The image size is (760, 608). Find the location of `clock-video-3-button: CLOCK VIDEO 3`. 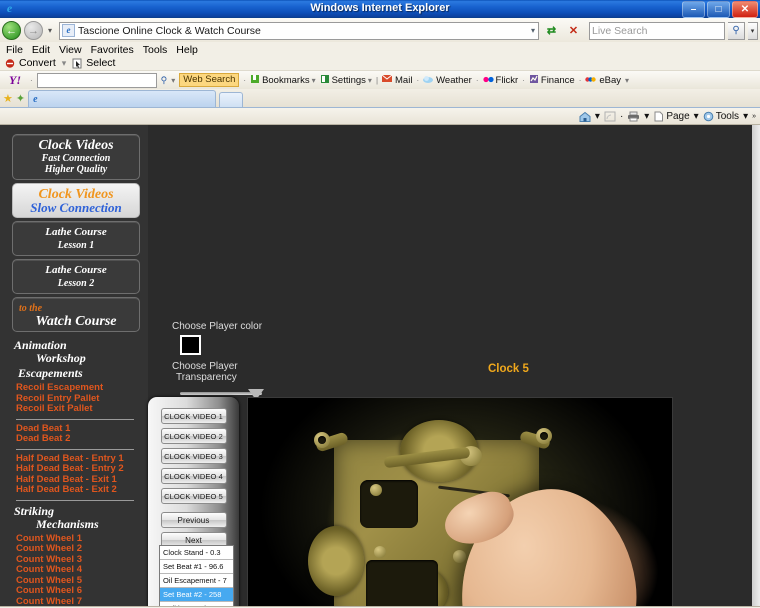

clock-video-3-button: CLOCK VIDEO 3 is located at coordinates (193, 456).